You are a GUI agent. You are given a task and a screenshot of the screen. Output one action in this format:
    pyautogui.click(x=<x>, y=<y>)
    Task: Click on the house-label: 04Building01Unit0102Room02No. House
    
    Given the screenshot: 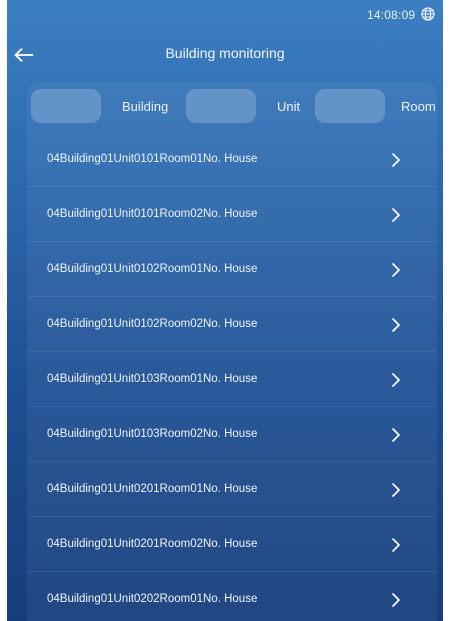 What is the action you would take?
    pyautogui.click(x=152, y=324)
    